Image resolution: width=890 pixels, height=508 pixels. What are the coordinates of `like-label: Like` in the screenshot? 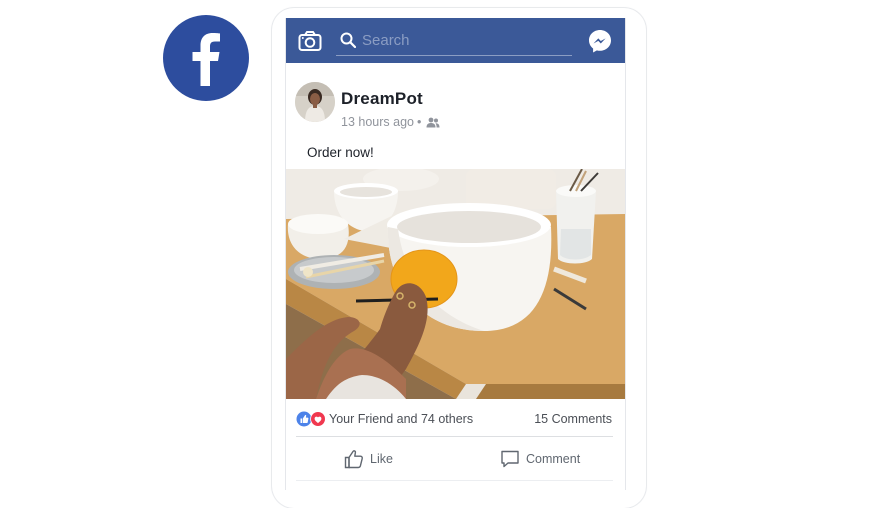 It's located at (381, 459).